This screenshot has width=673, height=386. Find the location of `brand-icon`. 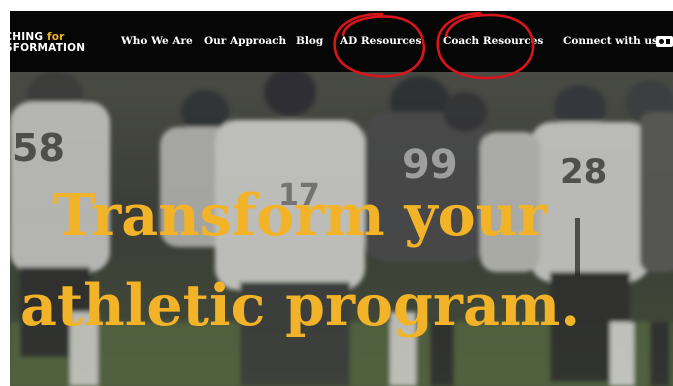

brand-icon is located at coordinates (664, 41).